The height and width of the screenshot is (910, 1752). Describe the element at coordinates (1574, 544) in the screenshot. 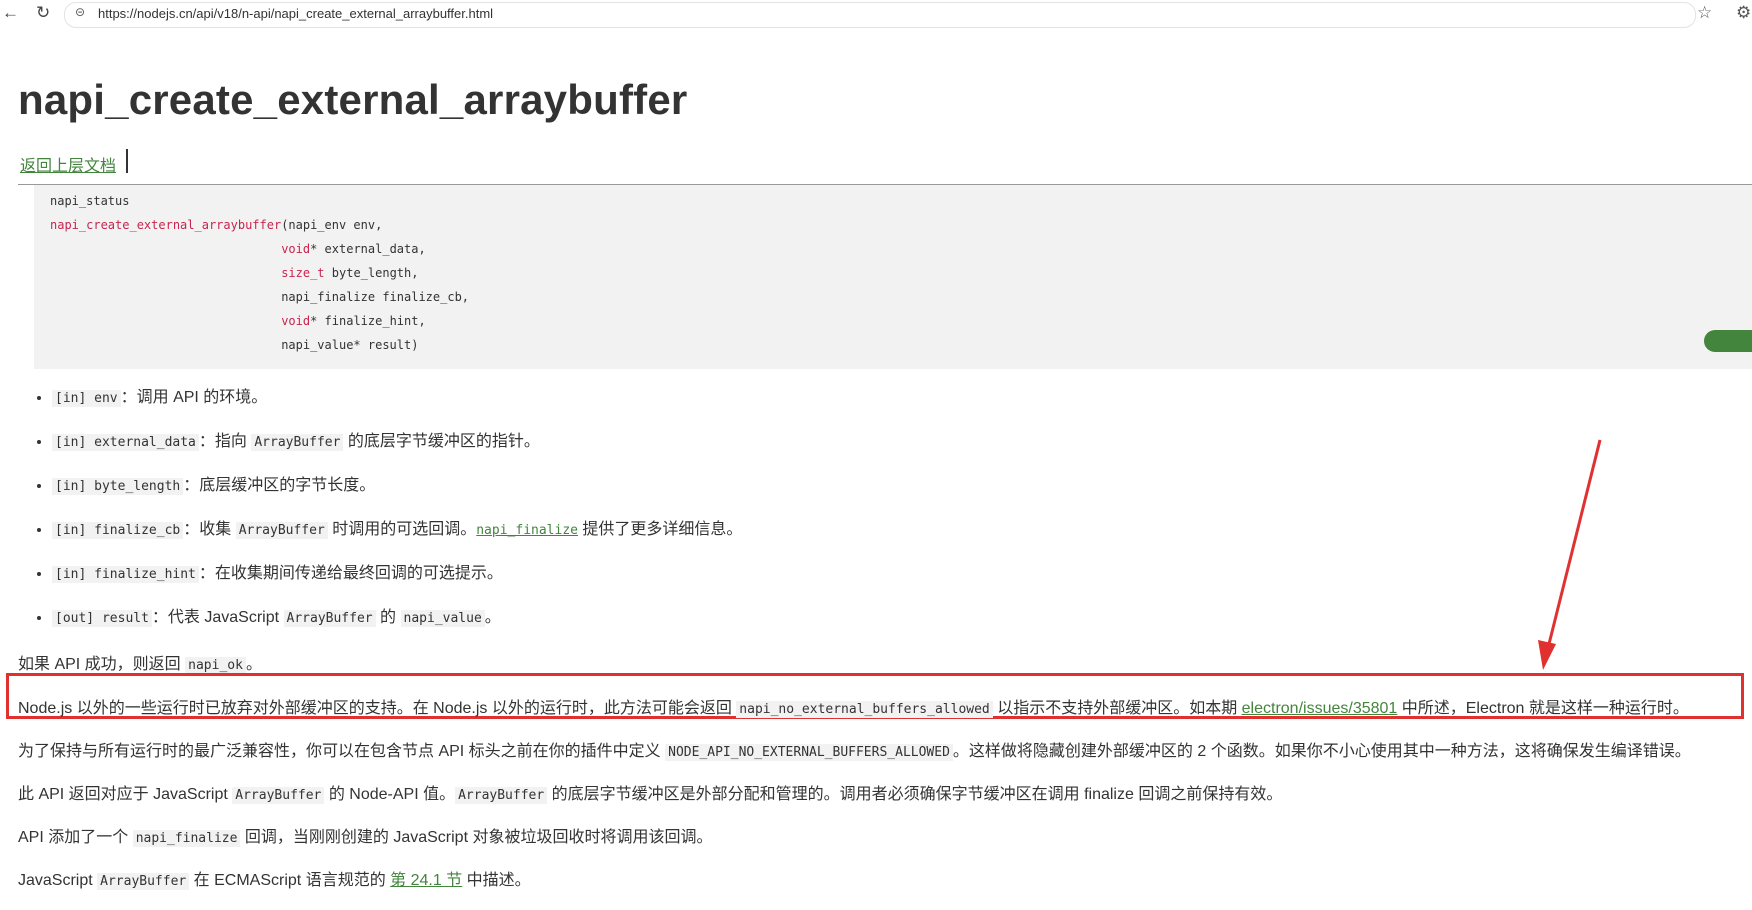

I see `arrow-shaft` at that location.